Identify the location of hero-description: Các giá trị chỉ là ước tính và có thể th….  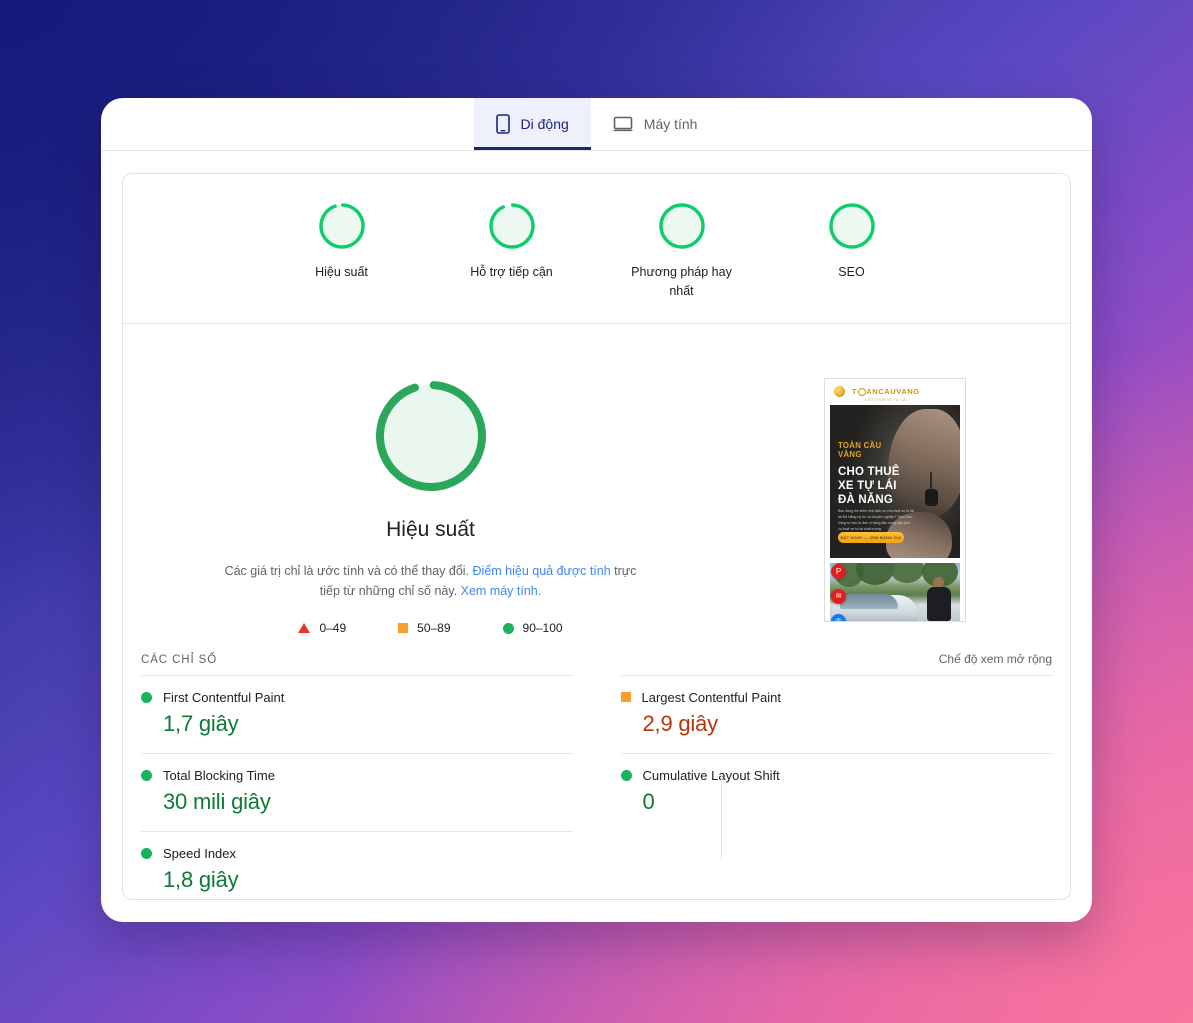
(431, 581).